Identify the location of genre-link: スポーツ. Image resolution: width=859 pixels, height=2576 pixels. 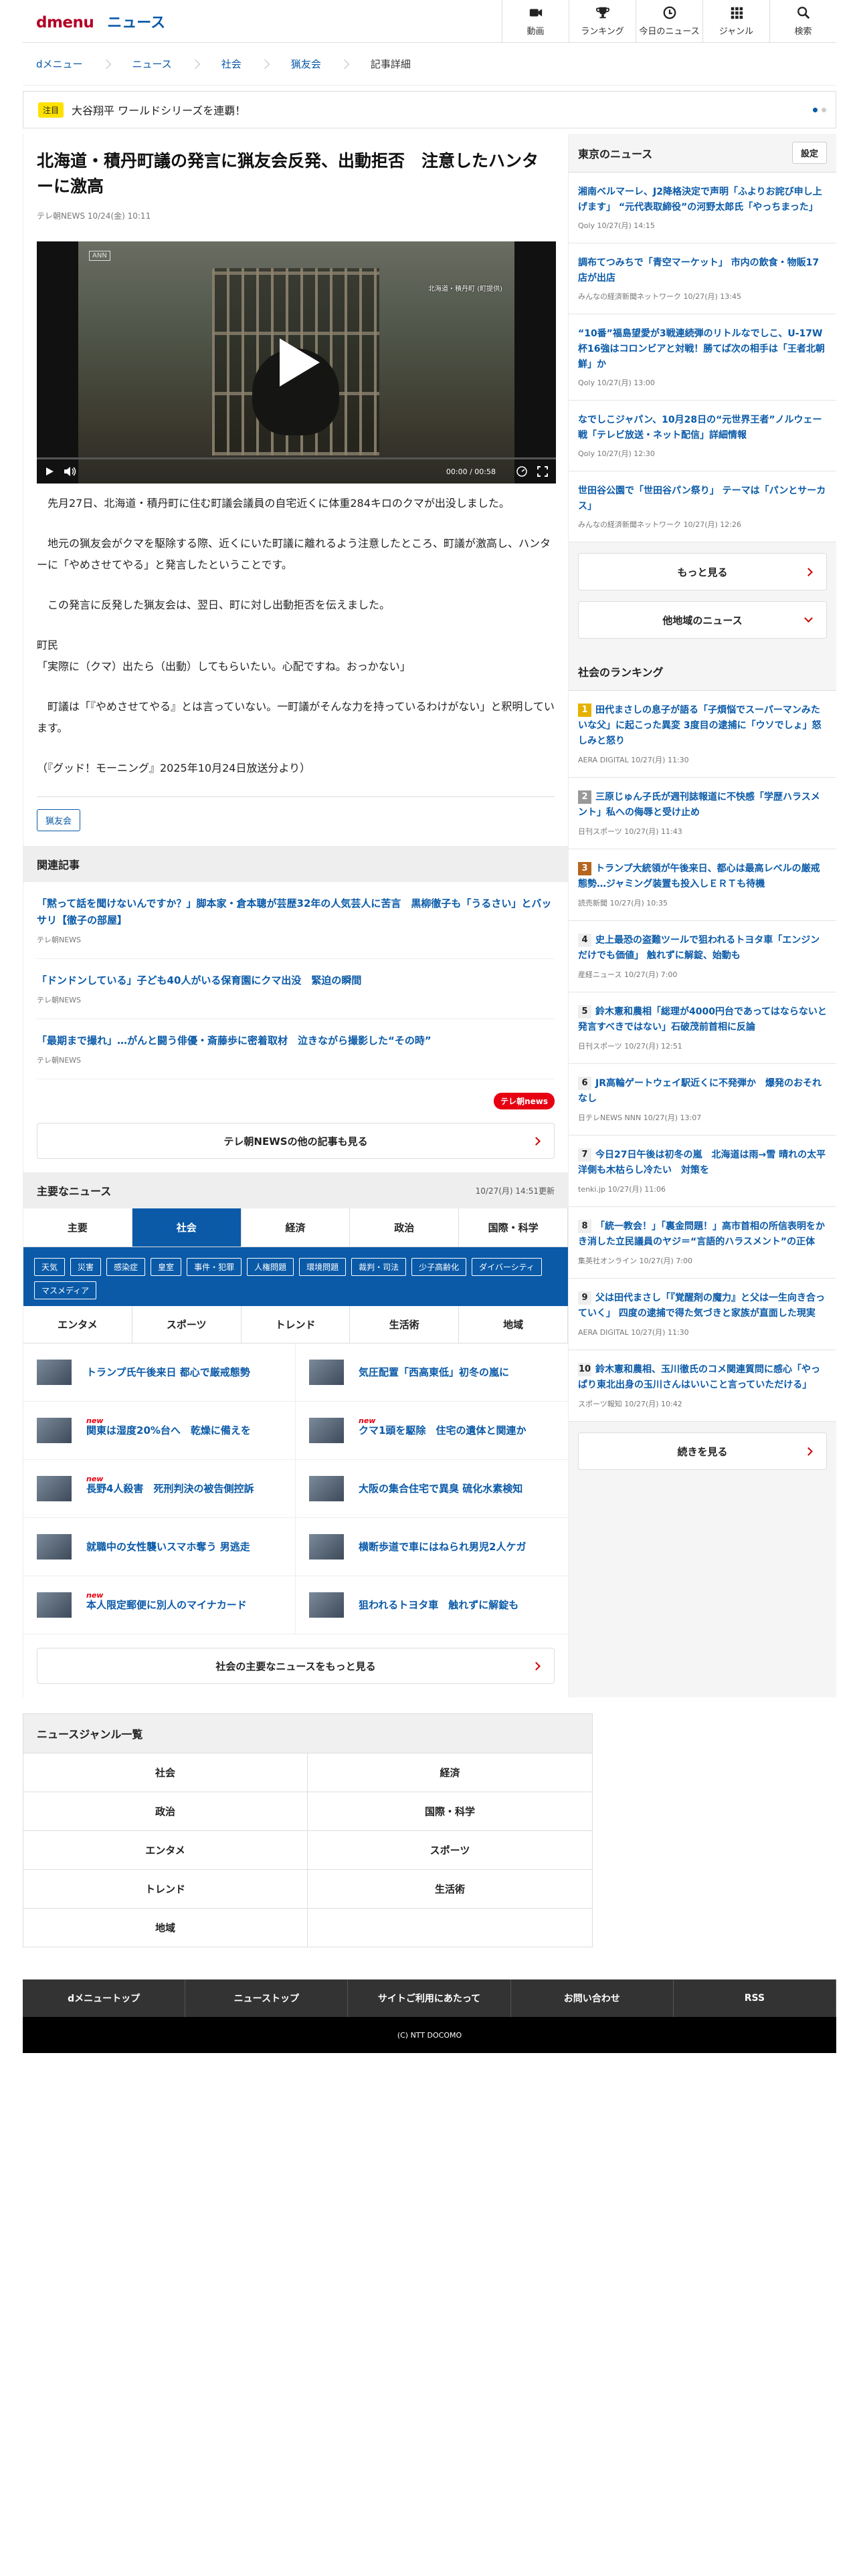
(450, 1850).